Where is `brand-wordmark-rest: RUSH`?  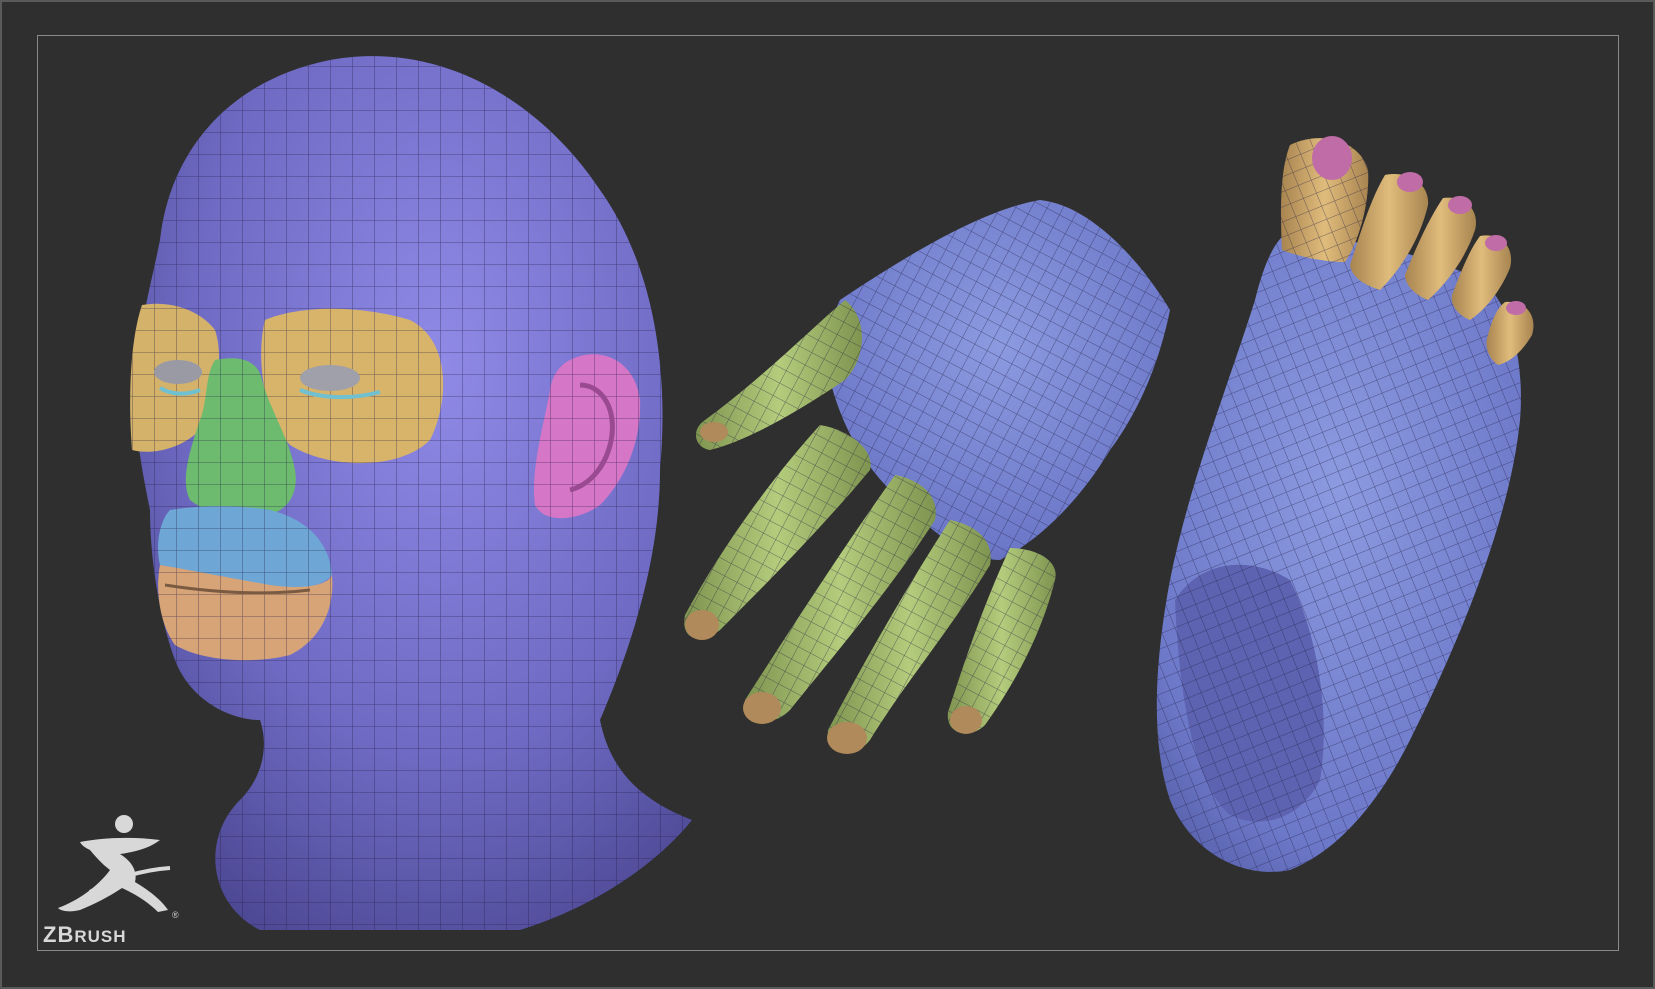
brand-wordmark-rest: RUSH is located at coordinates (100, 936).